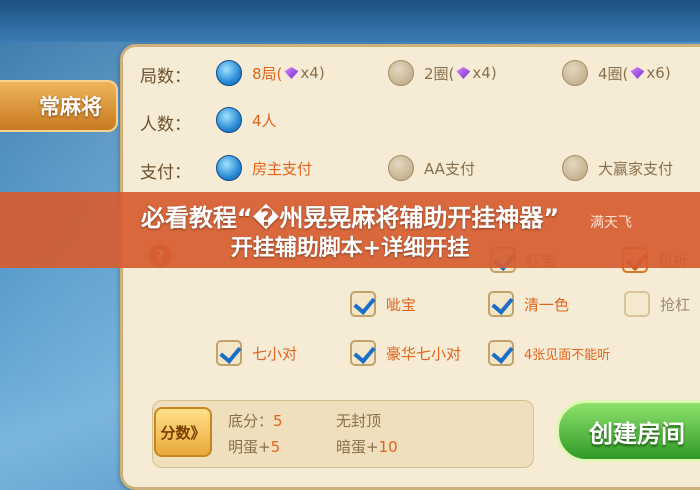  What do you see at coordinates (449, 168) in the screenshot?
I see `option-label: AA支付` at bounding box center [449, 168].